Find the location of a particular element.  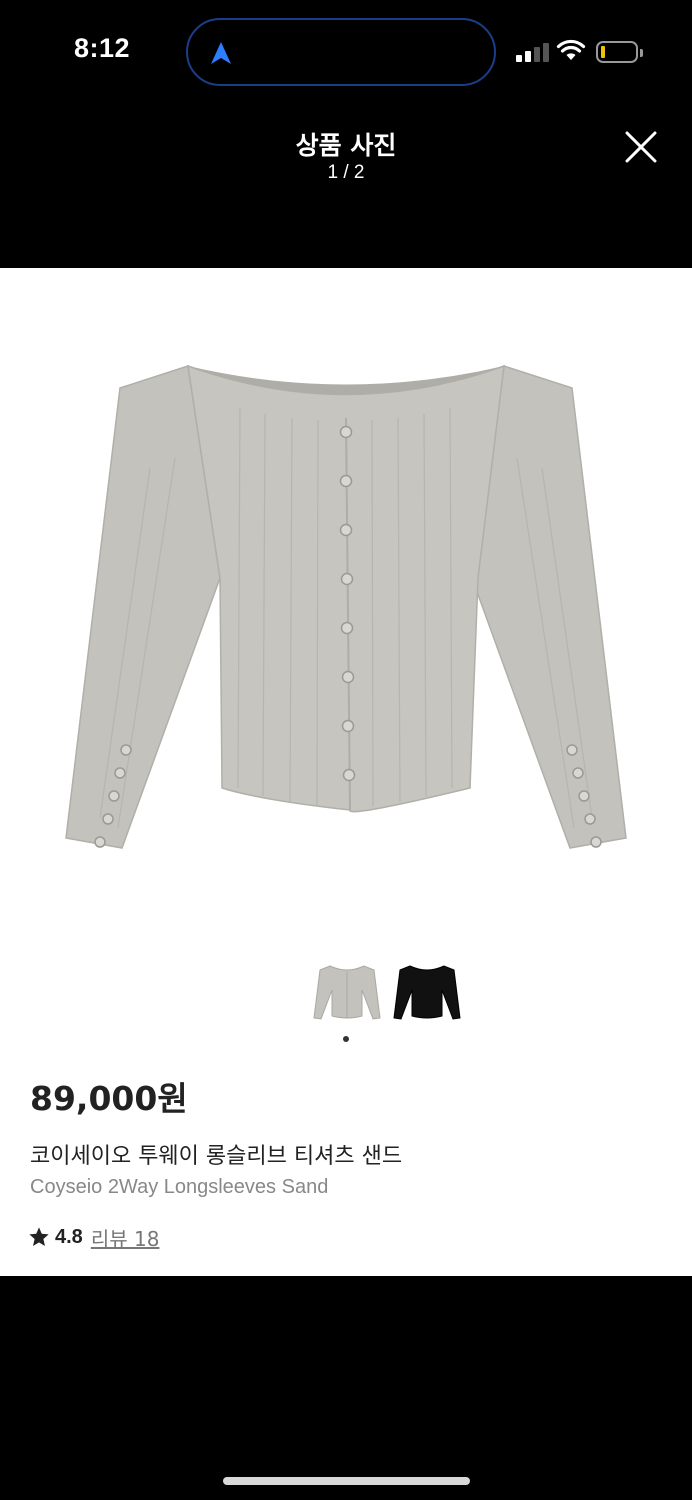

product-name-english: Coyseio 2Way Longsleeves Sand is located at coordinates (179, 1187).